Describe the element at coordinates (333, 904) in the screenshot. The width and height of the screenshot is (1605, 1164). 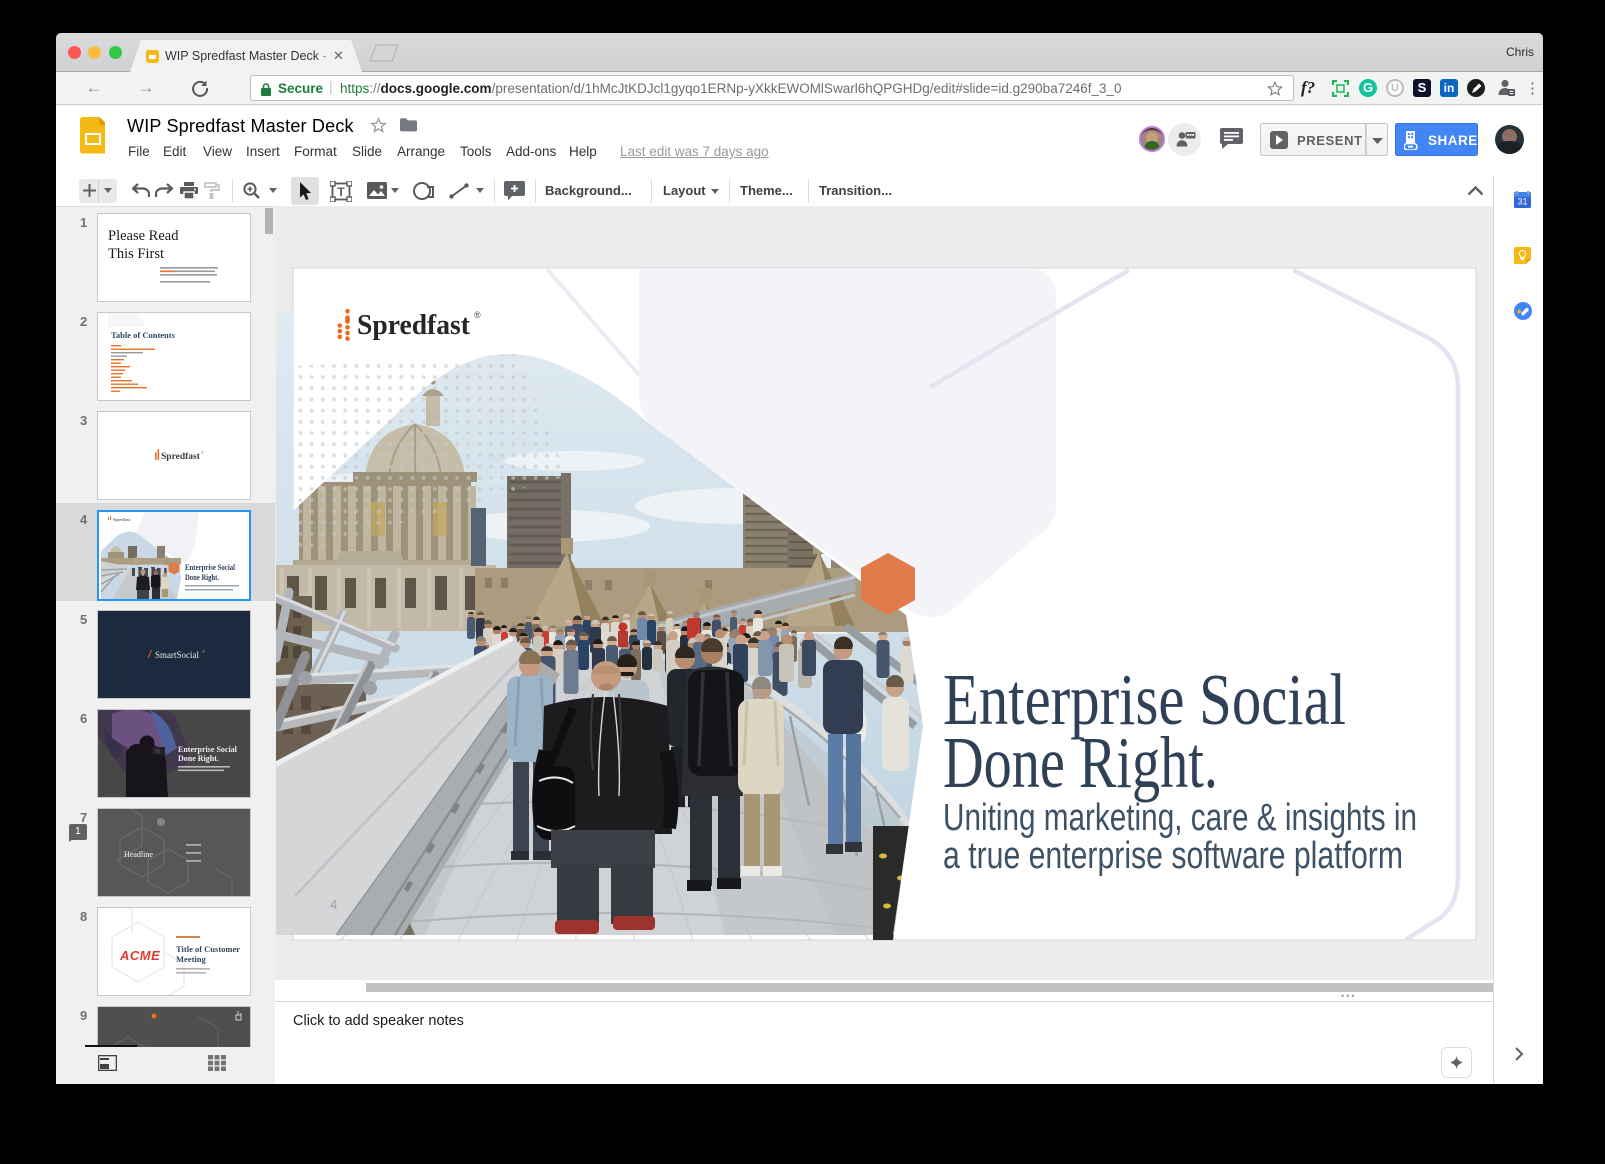
I see `svg-text: 4` at that location.